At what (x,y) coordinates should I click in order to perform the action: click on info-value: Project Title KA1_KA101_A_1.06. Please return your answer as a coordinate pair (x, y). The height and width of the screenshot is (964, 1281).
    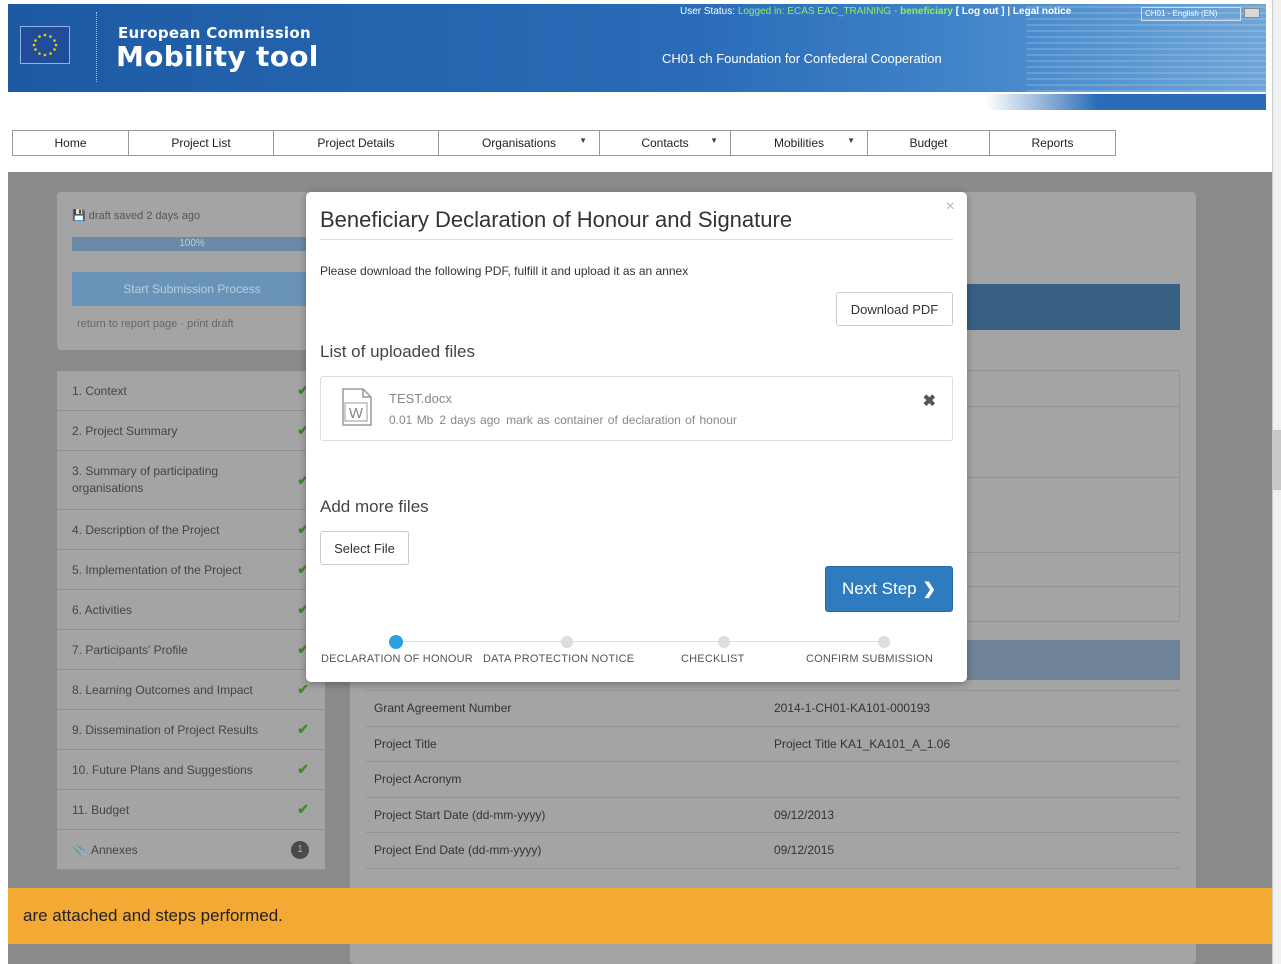
    Looking at the image, I should click on (862, 743).